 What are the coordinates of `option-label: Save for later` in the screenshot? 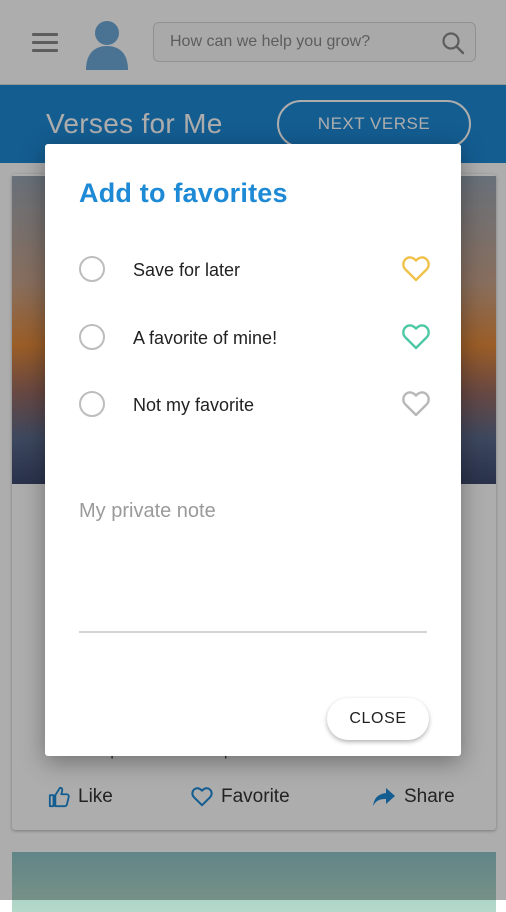 It's located at (187, 270).